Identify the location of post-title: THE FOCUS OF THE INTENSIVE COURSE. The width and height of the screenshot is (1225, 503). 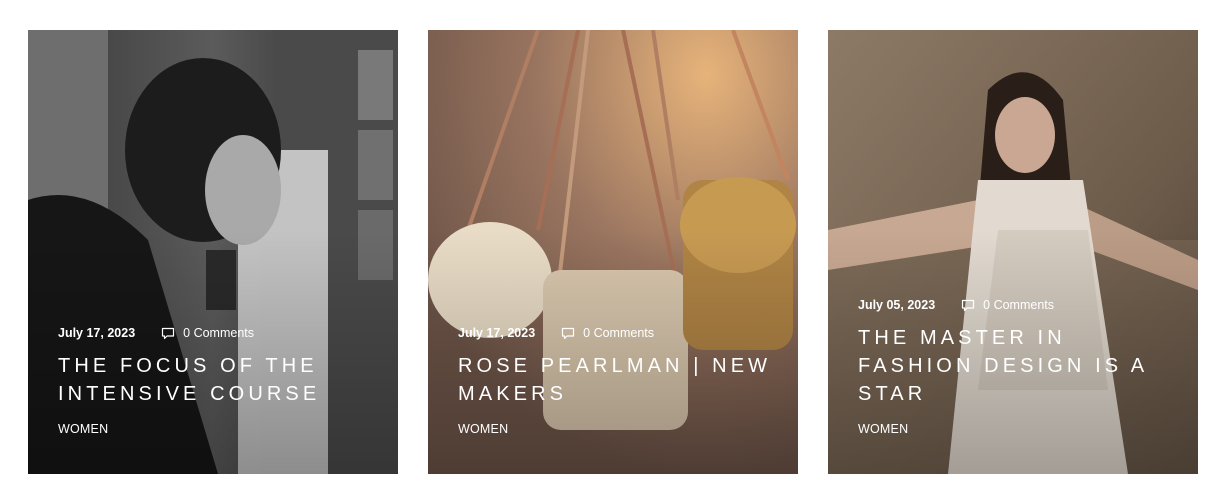
(216, 380).